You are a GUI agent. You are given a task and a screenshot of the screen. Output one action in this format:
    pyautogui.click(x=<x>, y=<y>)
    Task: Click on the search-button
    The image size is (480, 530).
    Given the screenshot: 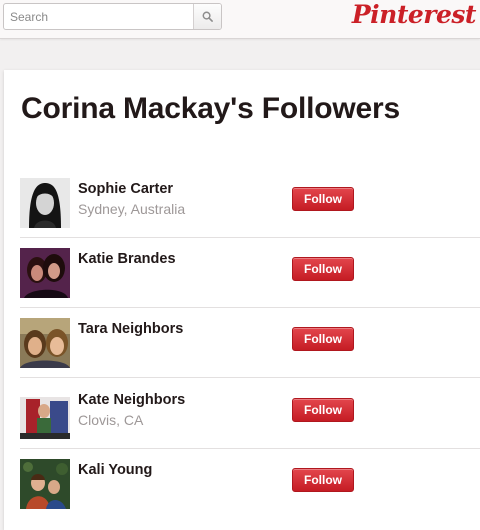 What is the action you would take?
    pyautogui.click(x=207, y=16)
    